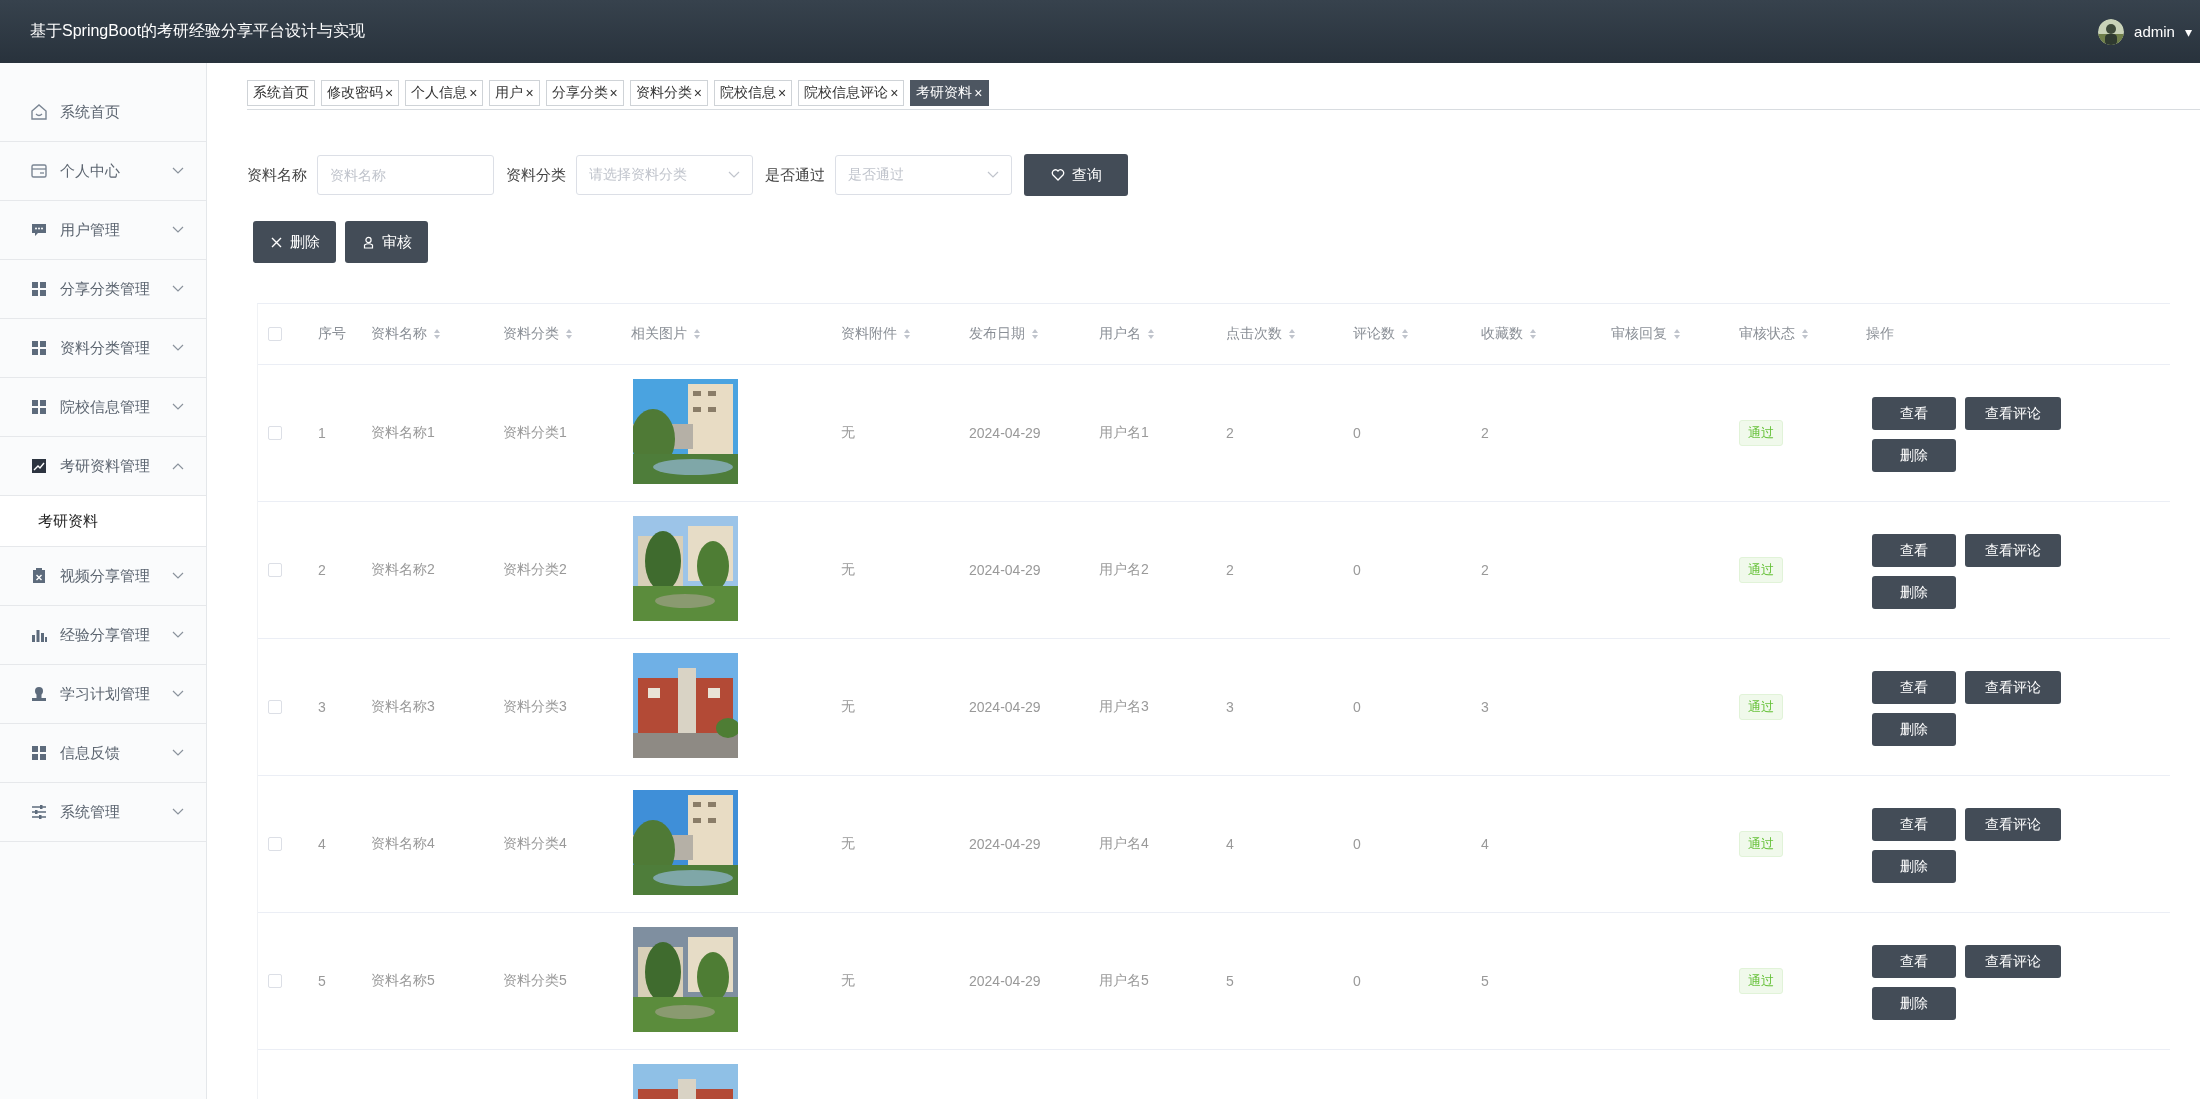  I want to click on table-cell: 资料名称5, so click(403, 981).